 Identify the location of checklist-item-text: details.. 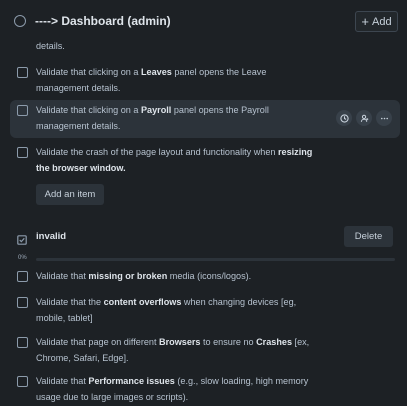
(50, 46).